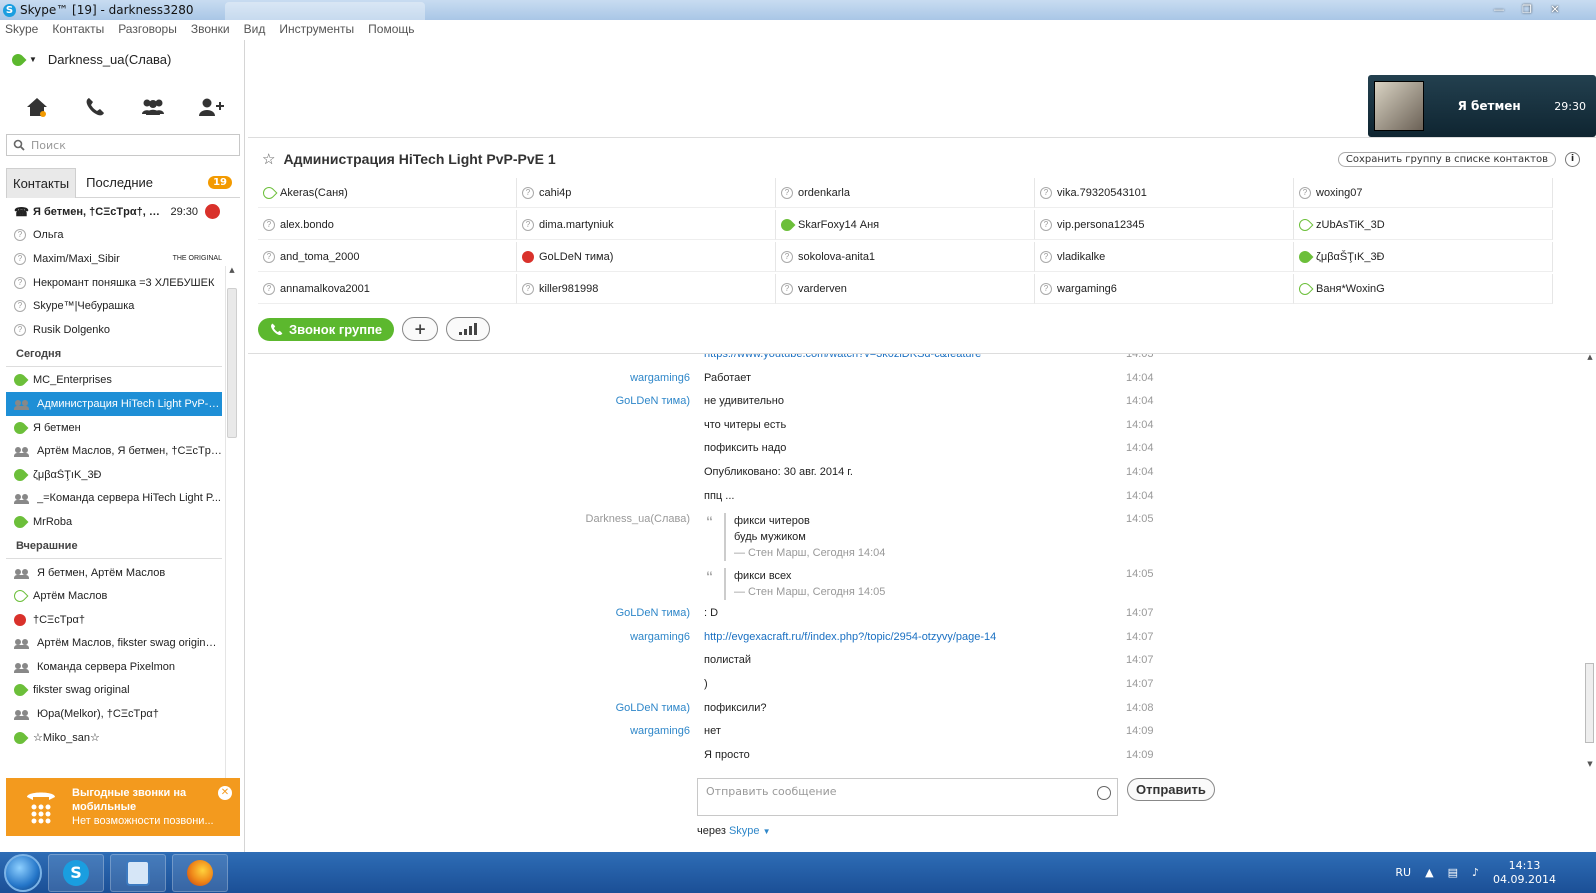  What do you see at coordinates (1423, 257) in the screenshot?
I see `member-item: ζμβαŠŢıK_3Ð` at bounding box center [1423, 257].